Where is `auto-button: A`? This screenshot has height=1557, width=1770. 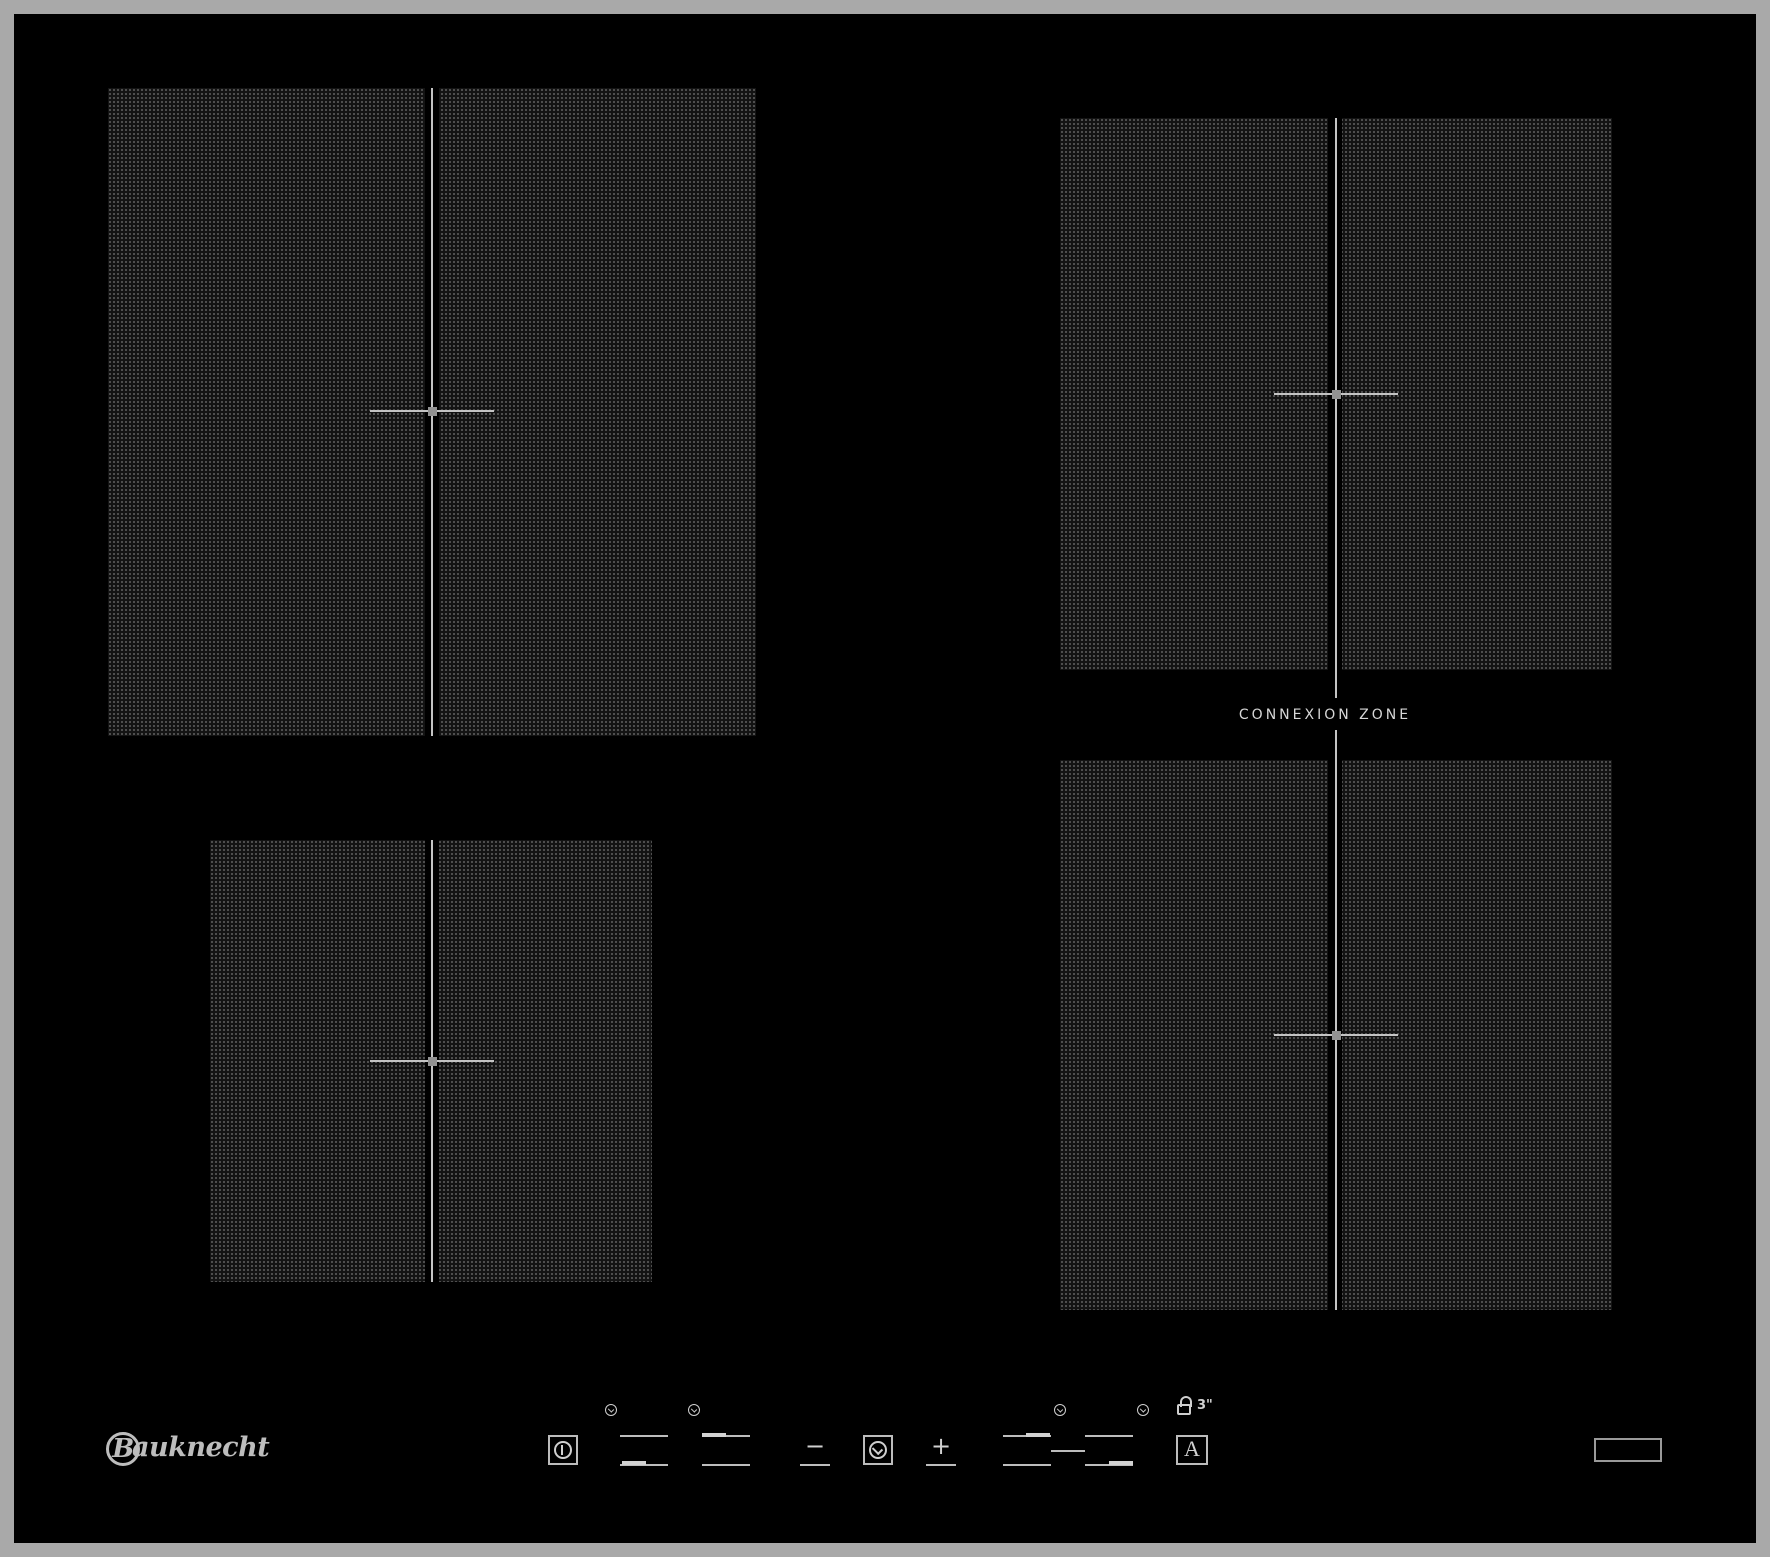 auto-button: A is located at coordinates (1192, 1450).